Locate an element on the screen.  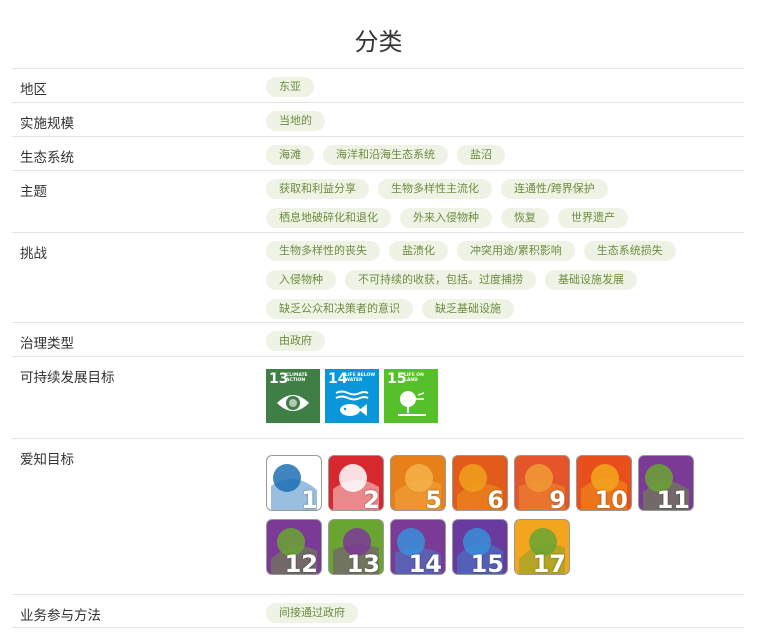
row-label: 挑战 is located at coordinates (33, 254).